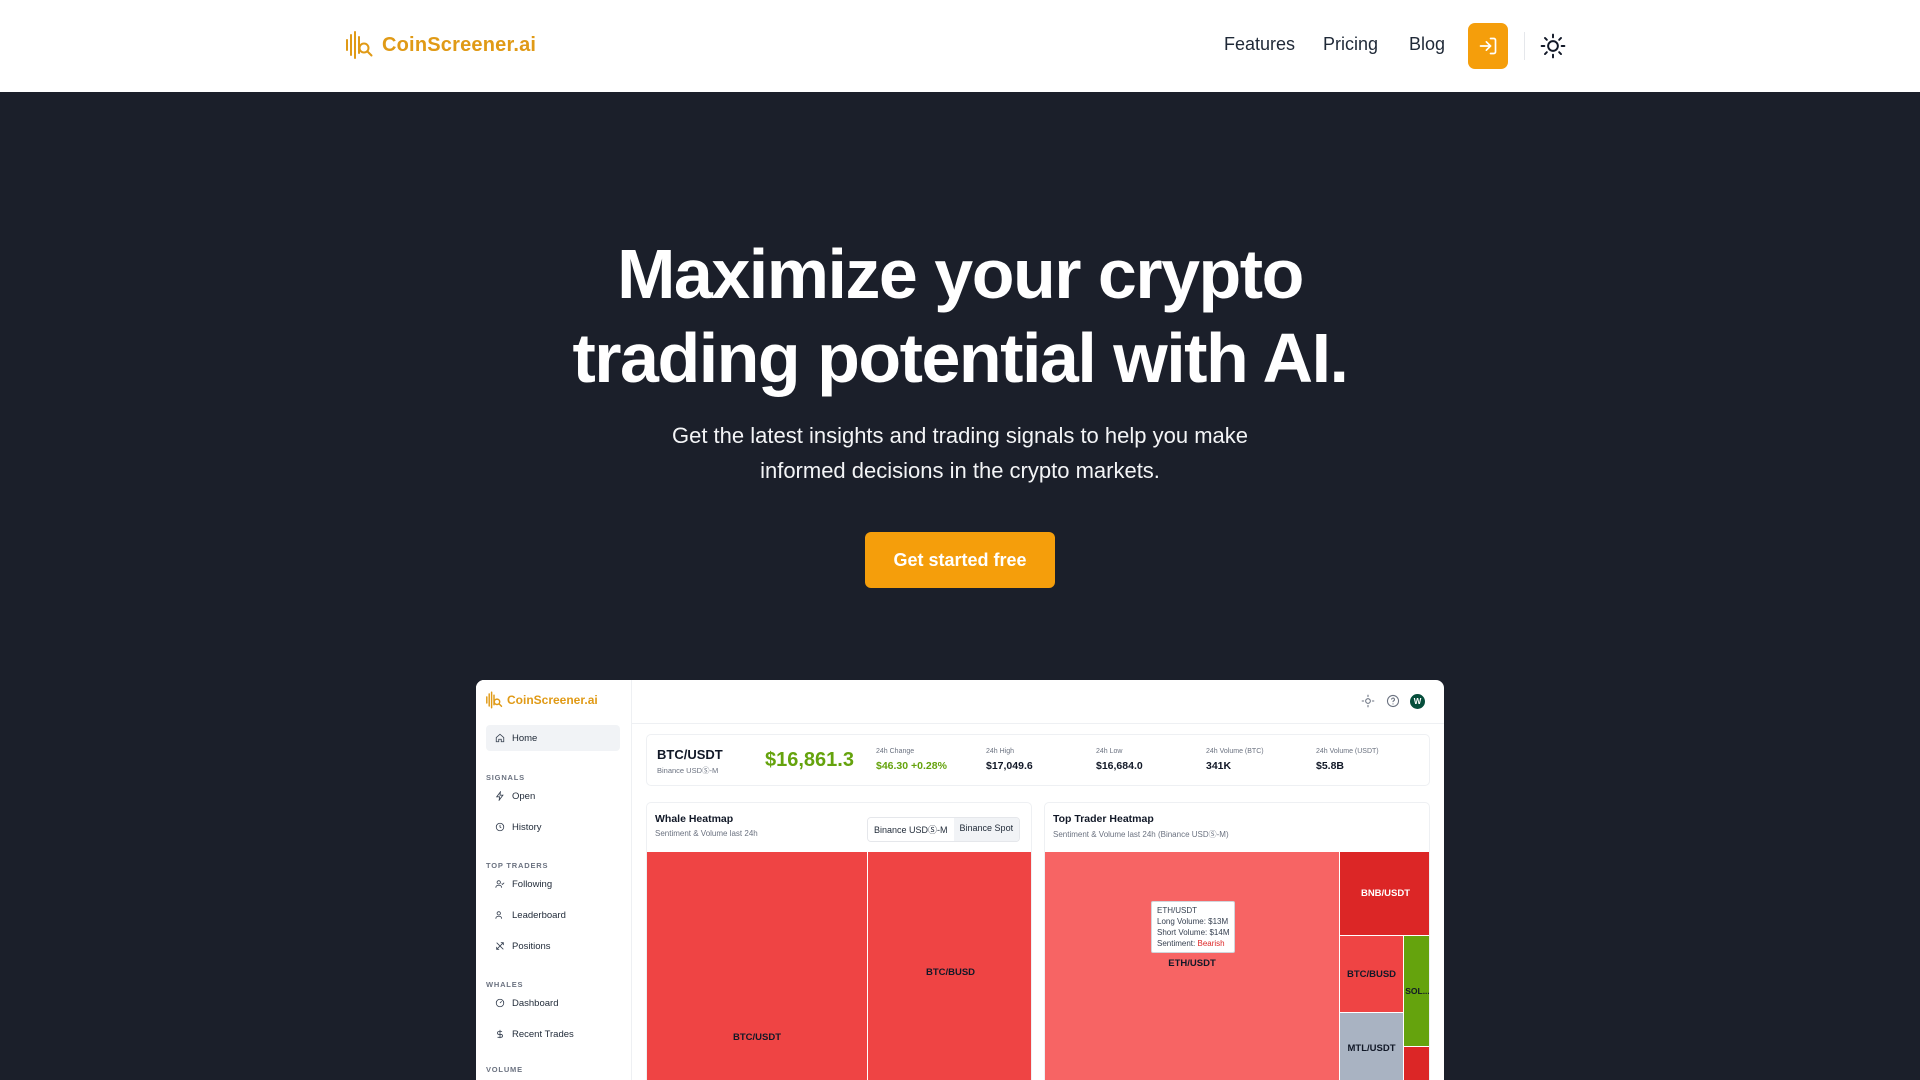 This screenshot has height=1080, width=1920. What do you see at coordinates (1427, 44) in the screenshot?
I see `nav-link-blog: Blog` at bounding box center [1427, 44].